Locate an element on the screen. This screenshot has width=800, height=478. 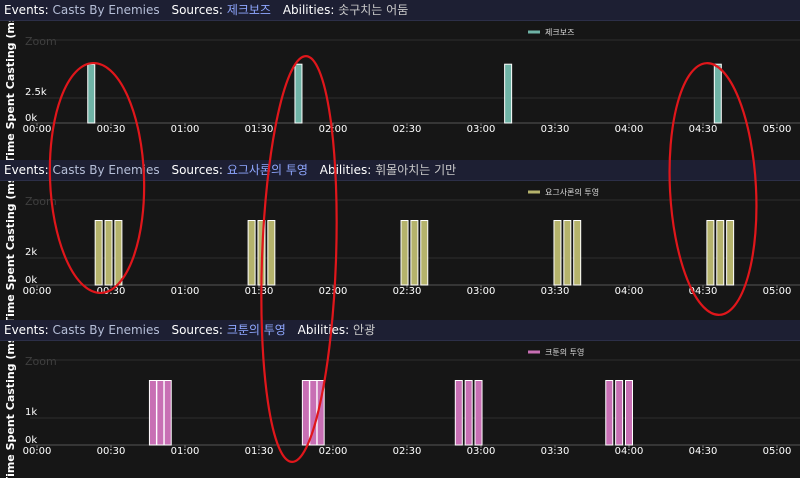
abilities-value: 솟구치는 어둠 is located at coordinates (373, 10).